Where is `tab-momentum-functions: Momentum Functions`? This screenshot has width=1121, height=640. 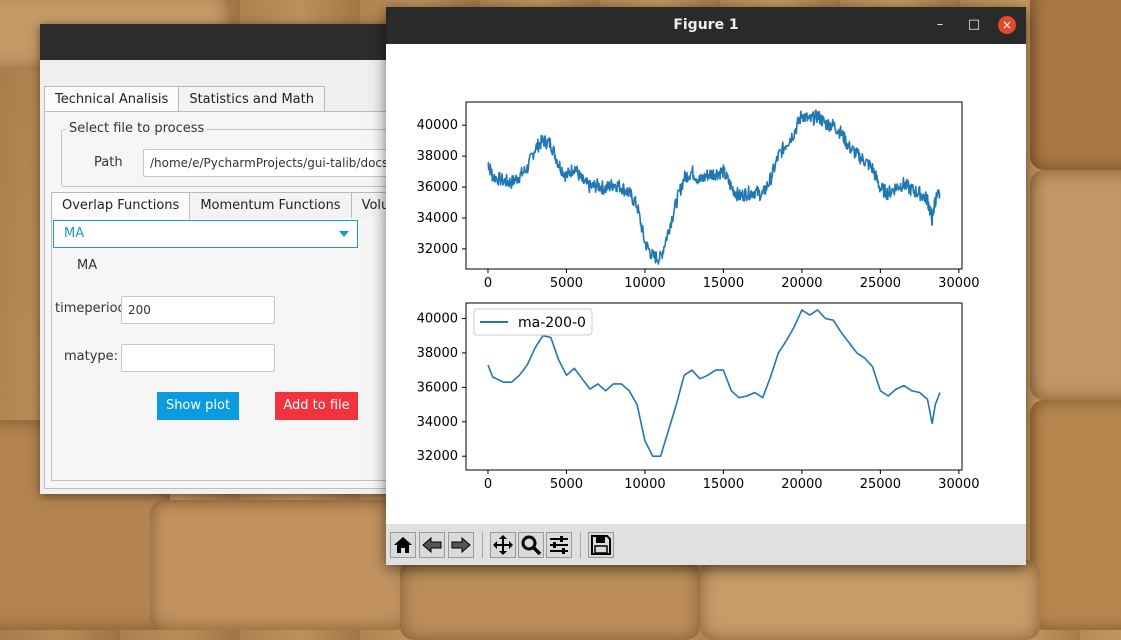 tab-momentum-functions: Momentum Functions is located at coordinates (270, 205).